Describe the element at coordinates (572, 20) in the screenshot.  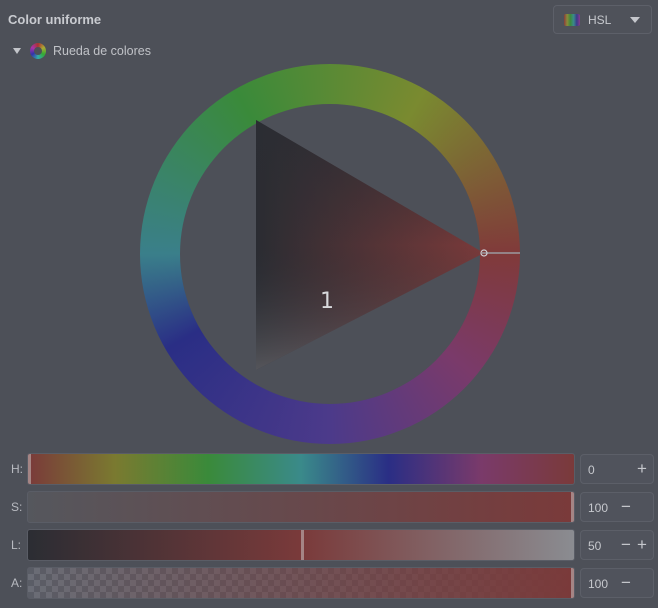
I see `color-model-icon` at that location.